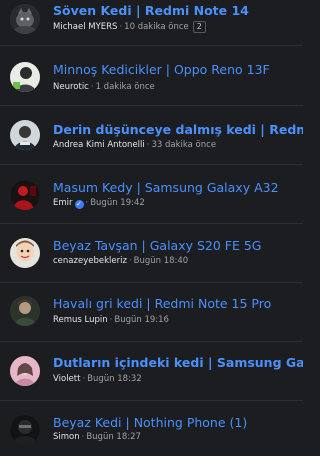 The width and height of the screenshot is (320, 456). What do you see at coordinates (156, 27) in the screenshot?
I see `thread-time: 10 dakika önce` at bounding box center [156, 27].